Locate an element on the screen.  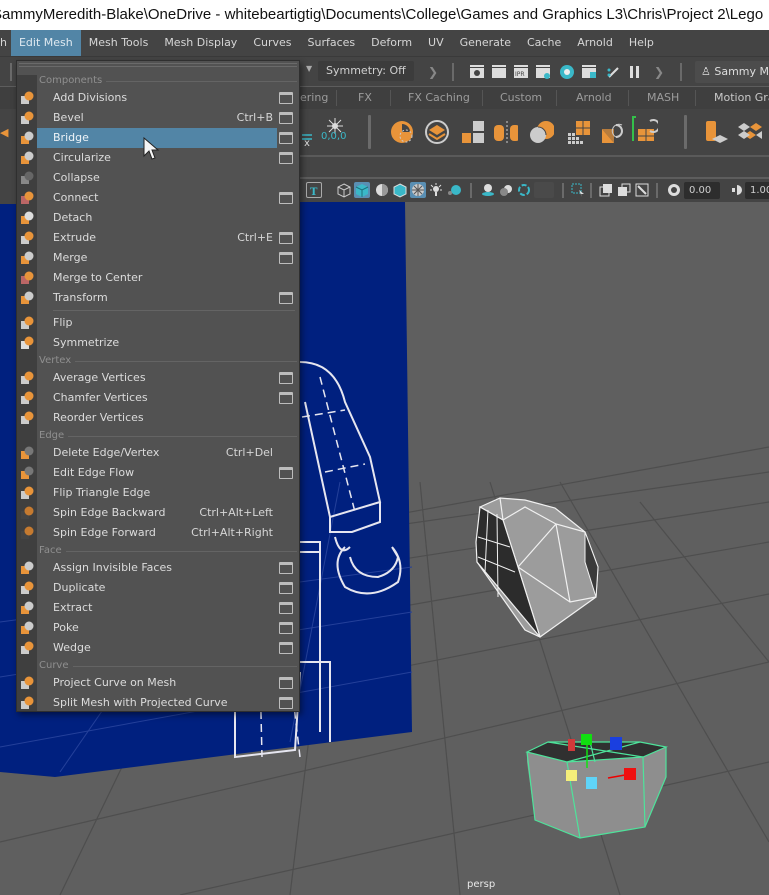
menu-item-split-mesh-with-projected-curve: Split Mesh with Projected Curve is located at coordinates (157, 703).